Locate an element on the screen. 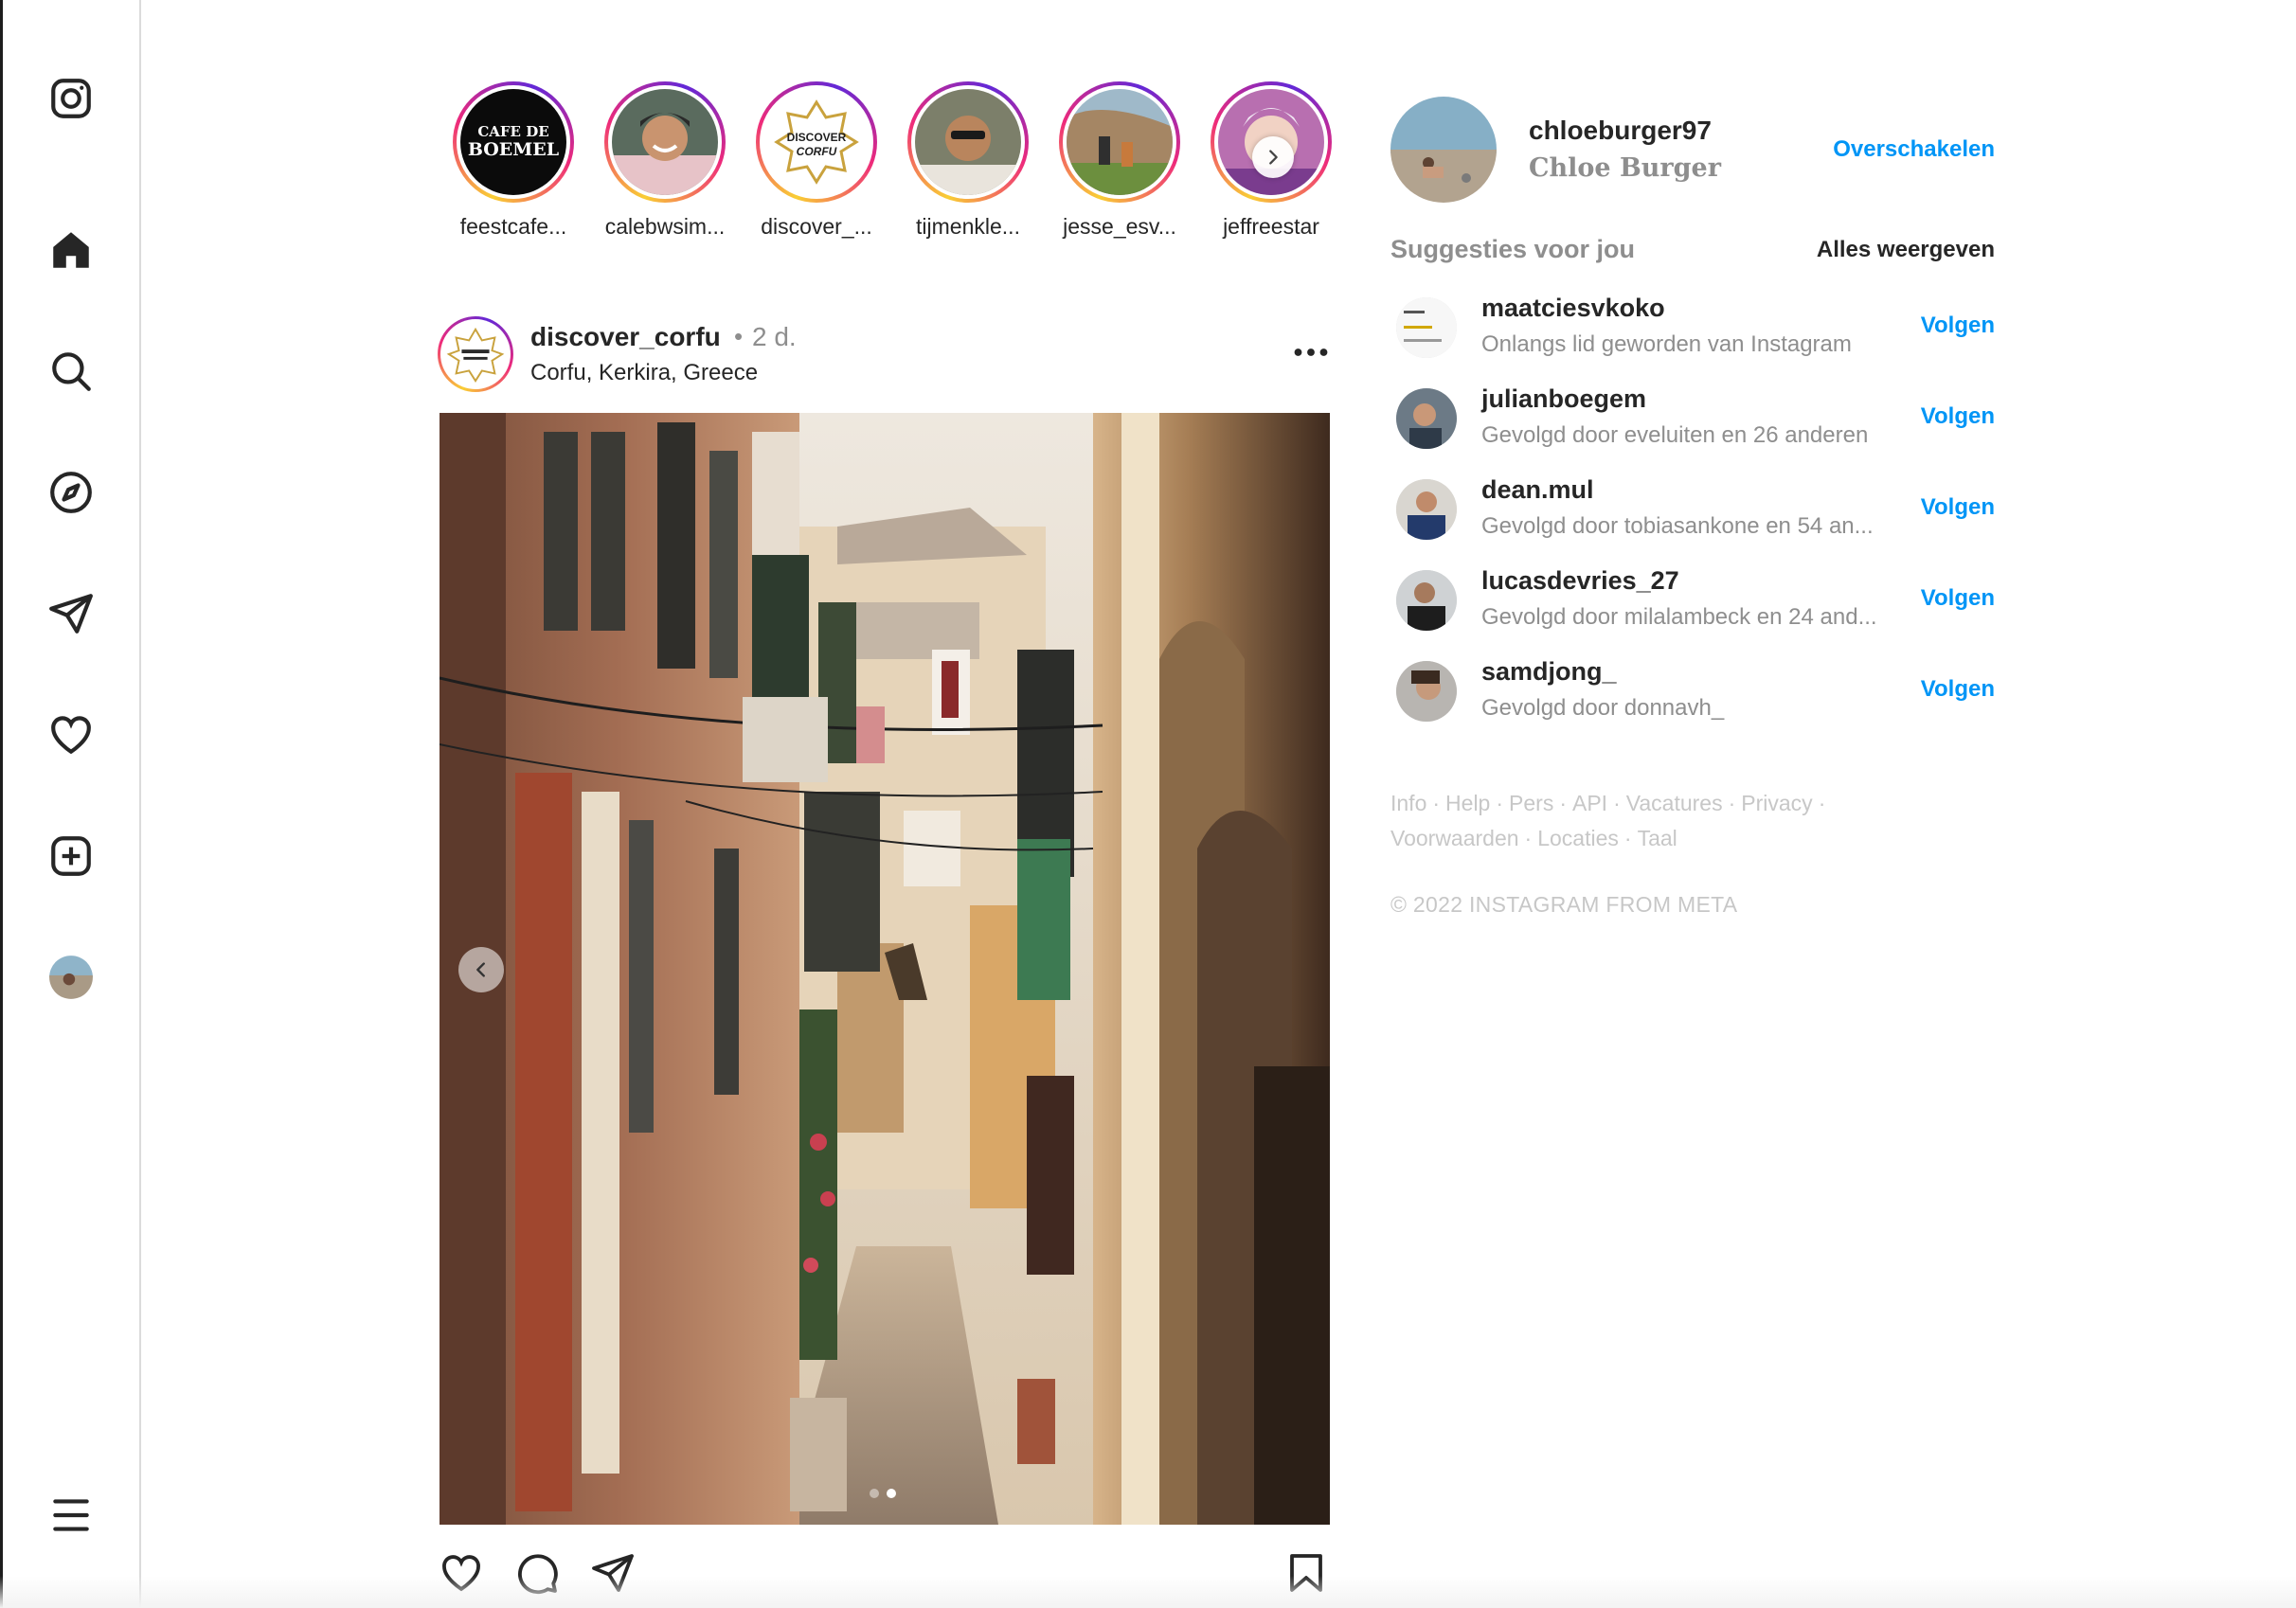  suggestion-username: lucasdevries_27 is located at coordinates (1580, 581).